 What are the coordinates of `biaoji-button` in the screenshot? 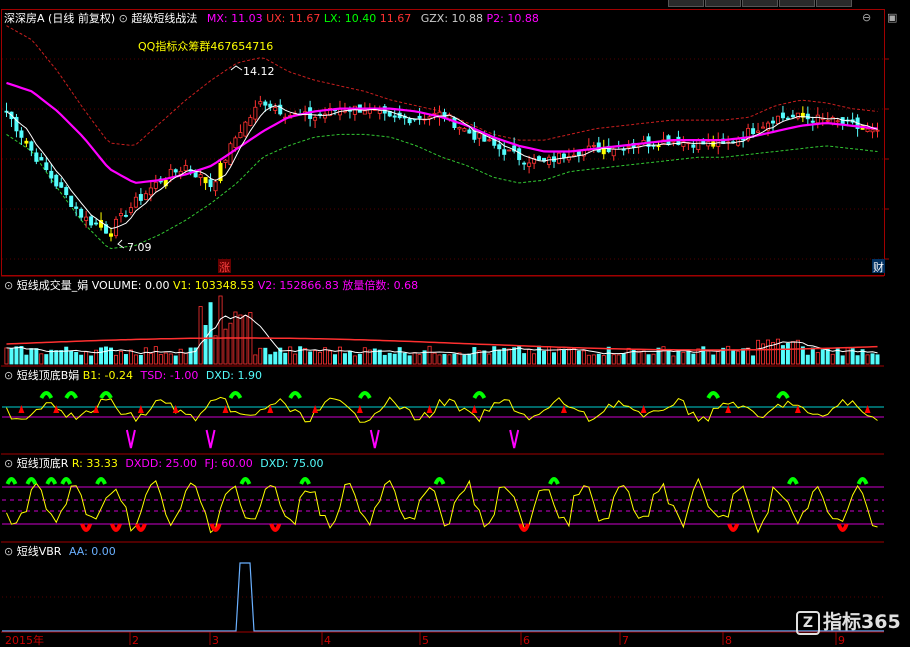 It's located at (834, 3).